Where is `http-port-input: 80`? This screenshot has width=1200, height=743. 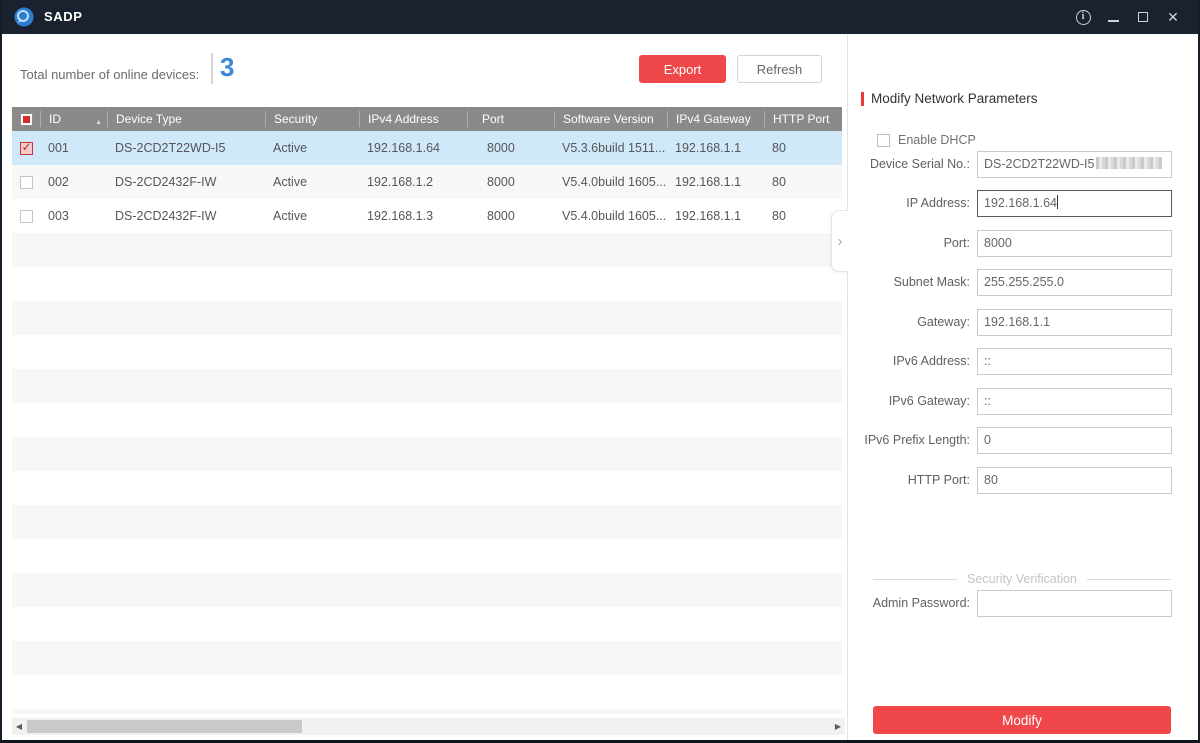 http-port-input: 80 is located at coordinates (1074, 480).